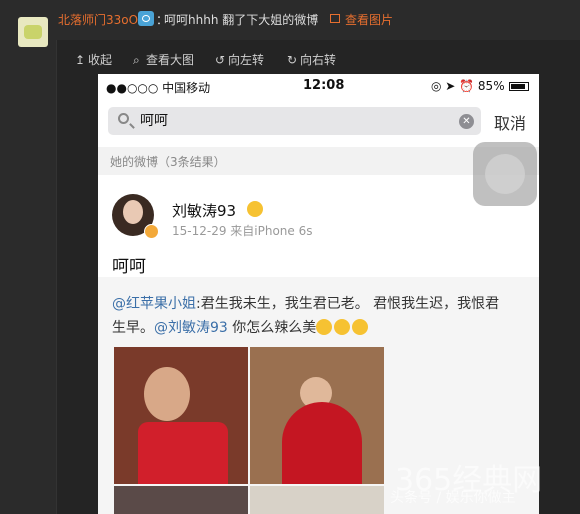  Describe the element at coordinates (80, 60) in the screenshot. I see `collapse-icon: ↥` at that location.